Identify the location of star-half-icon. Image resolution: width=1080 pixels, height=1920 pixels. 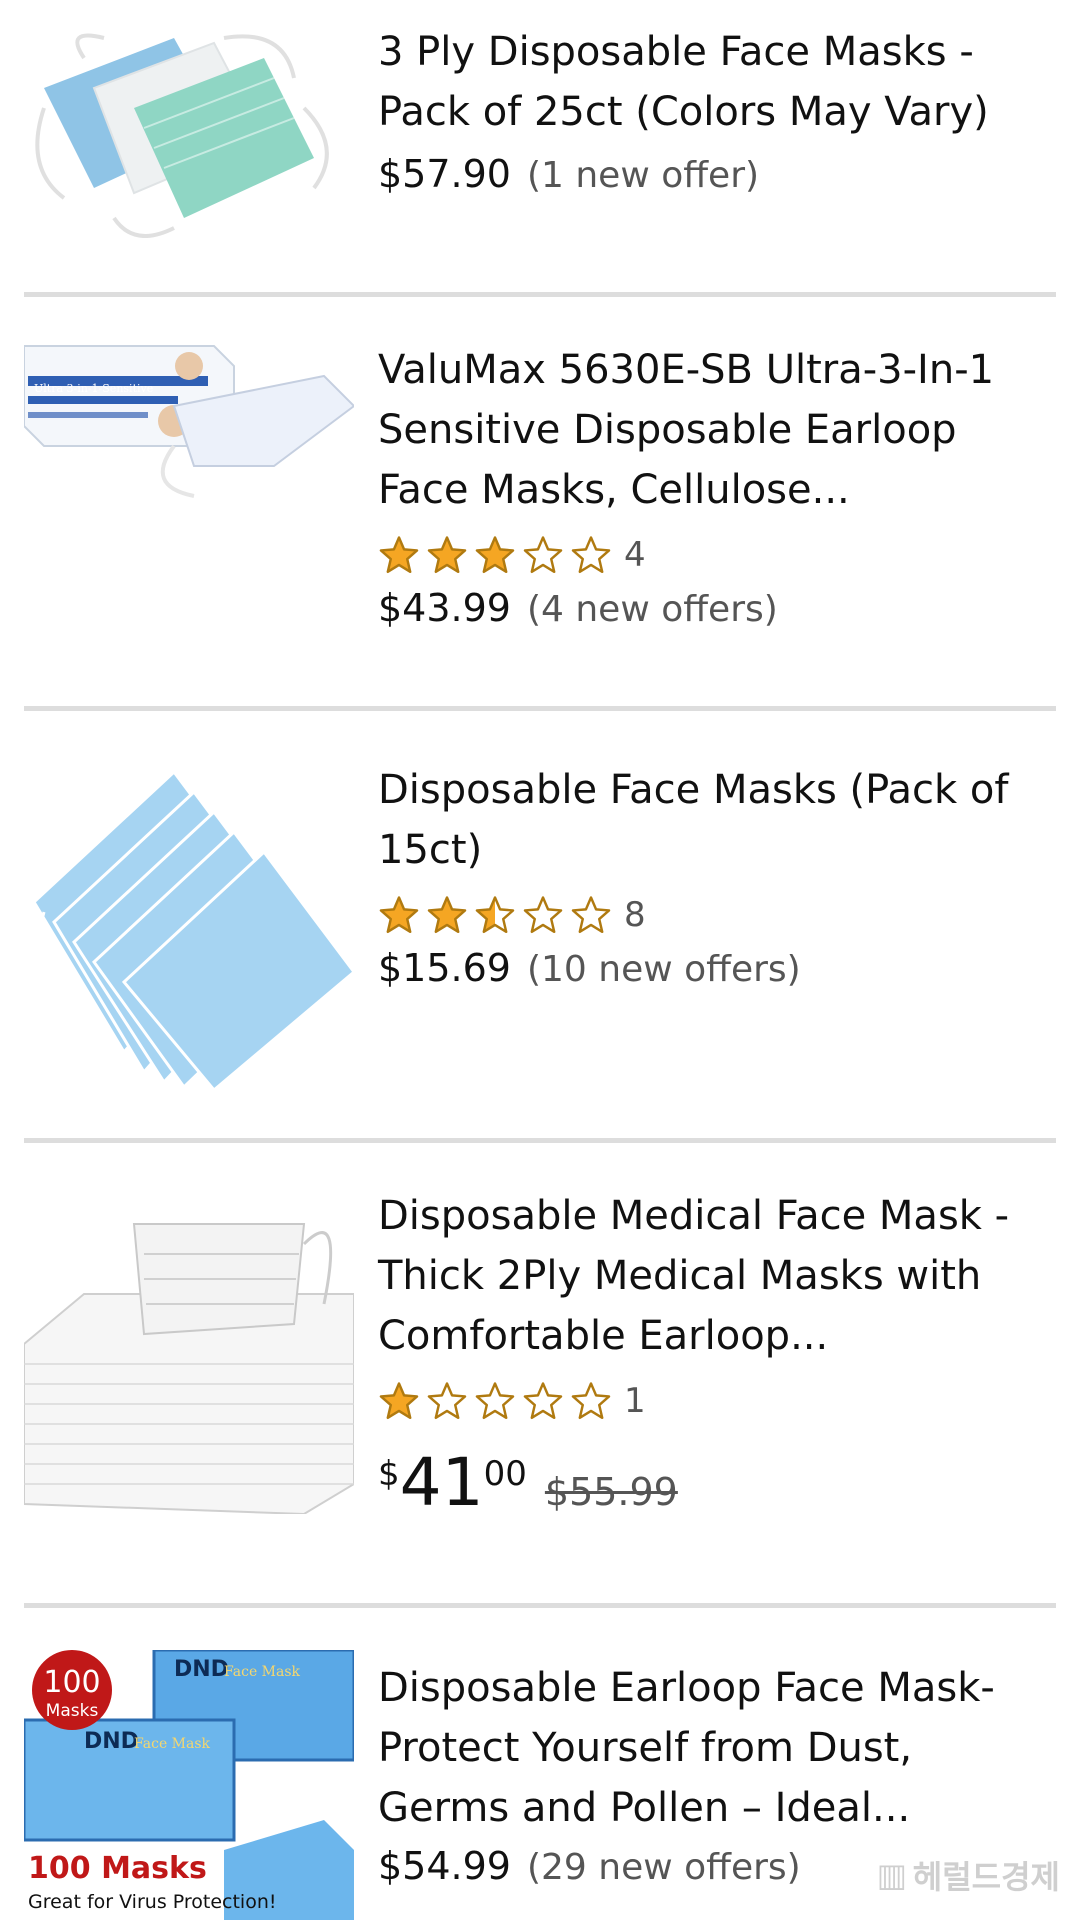
(495, 915).